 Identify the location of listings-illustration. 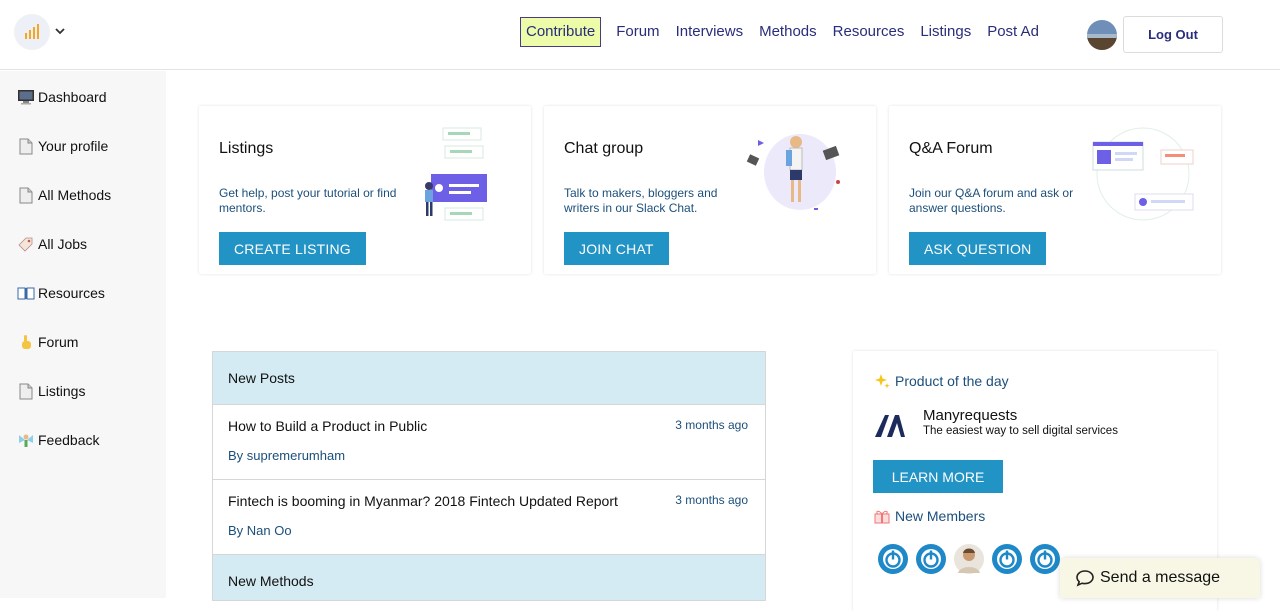
(456, 174).